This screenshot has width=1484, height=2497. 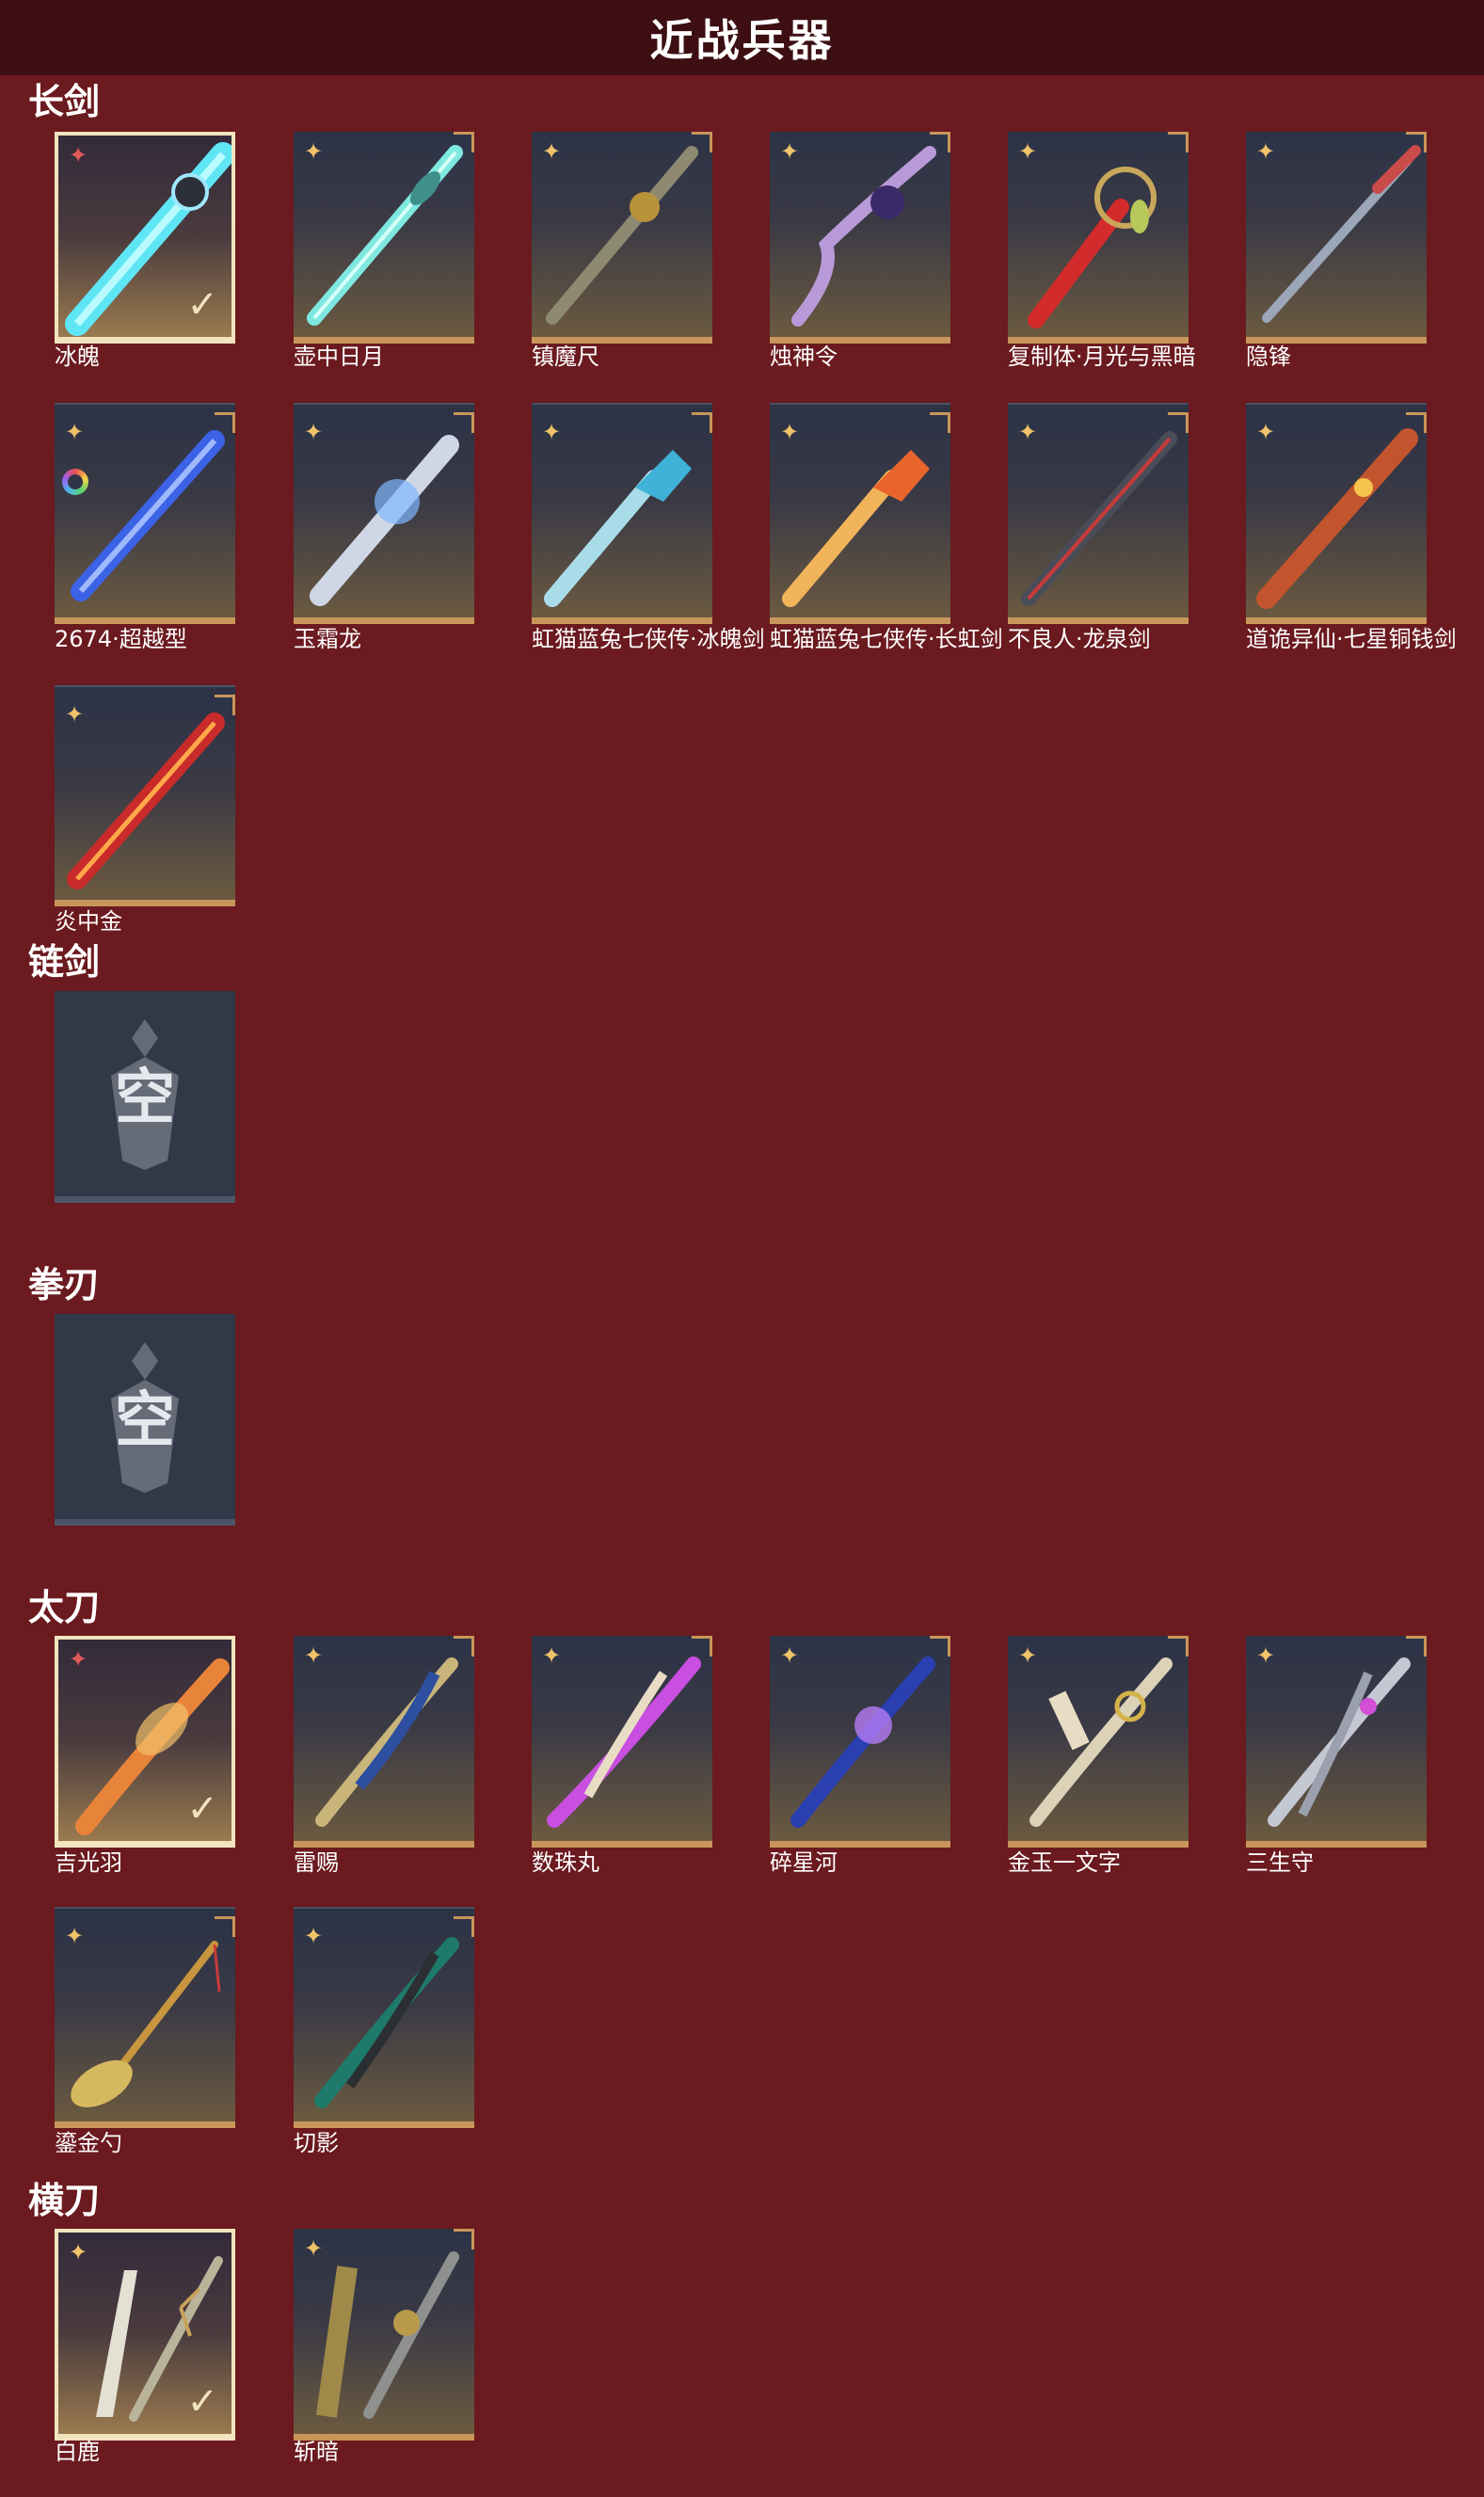 I want to click on empty-slot-lianjian: 空, so click(x=145, y=1097).